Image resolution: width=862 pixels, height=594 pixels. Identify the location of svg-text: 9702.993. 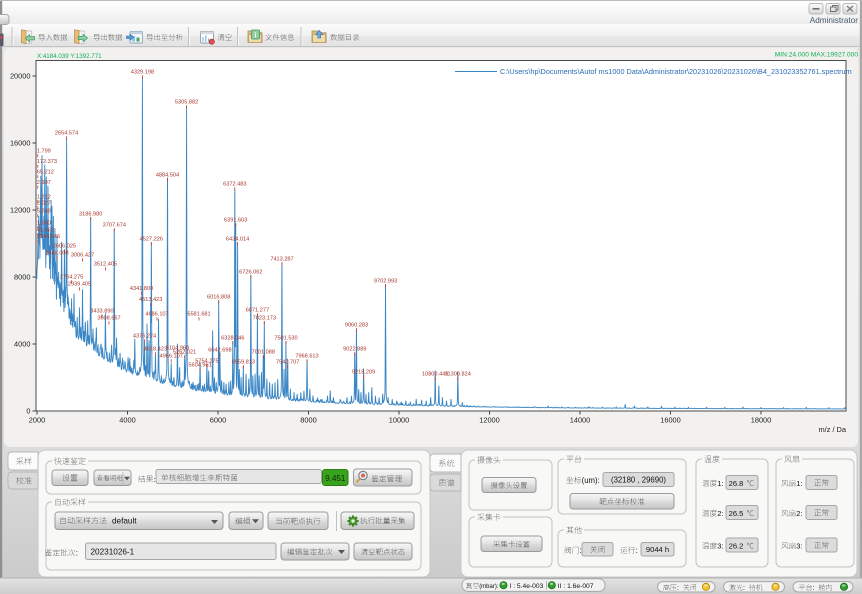
(385, 281).